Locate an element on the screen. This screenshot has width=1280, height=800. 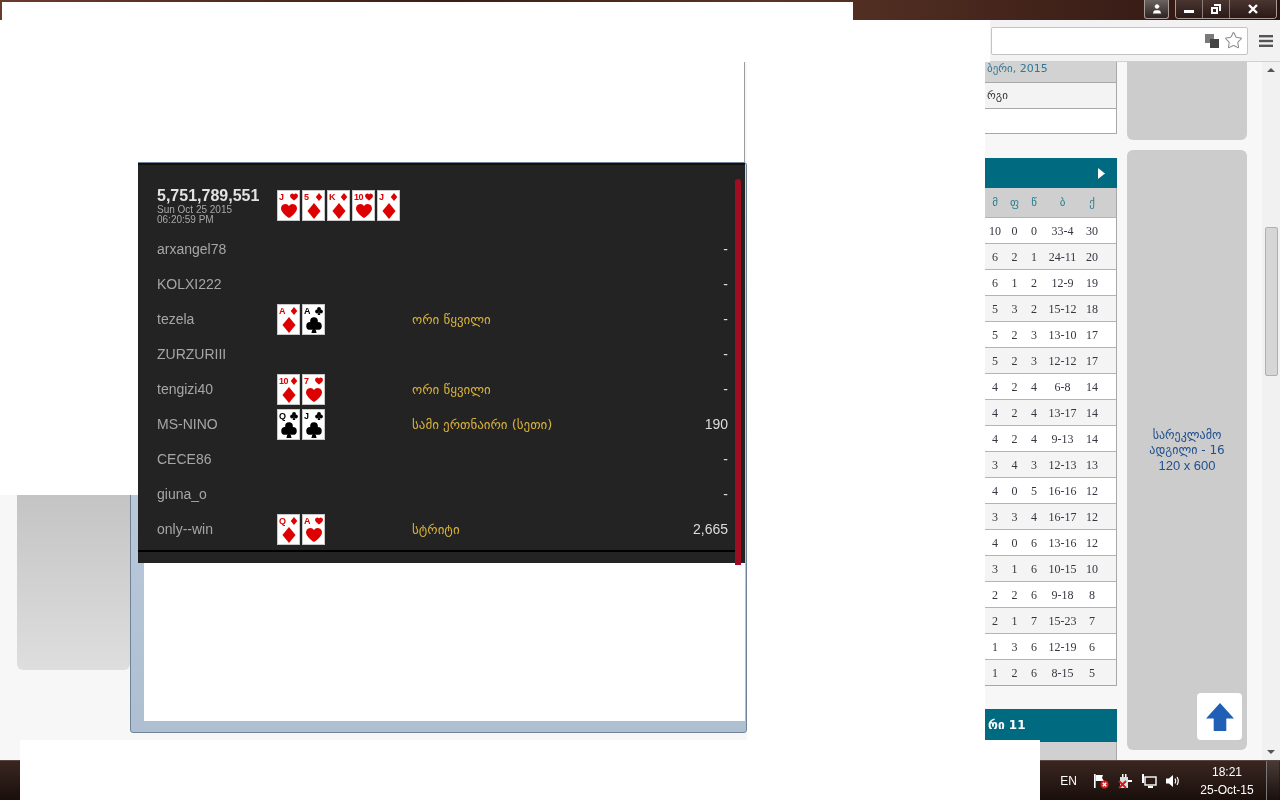
table-cell-text: 30 is located at coordinates (1092, 231).